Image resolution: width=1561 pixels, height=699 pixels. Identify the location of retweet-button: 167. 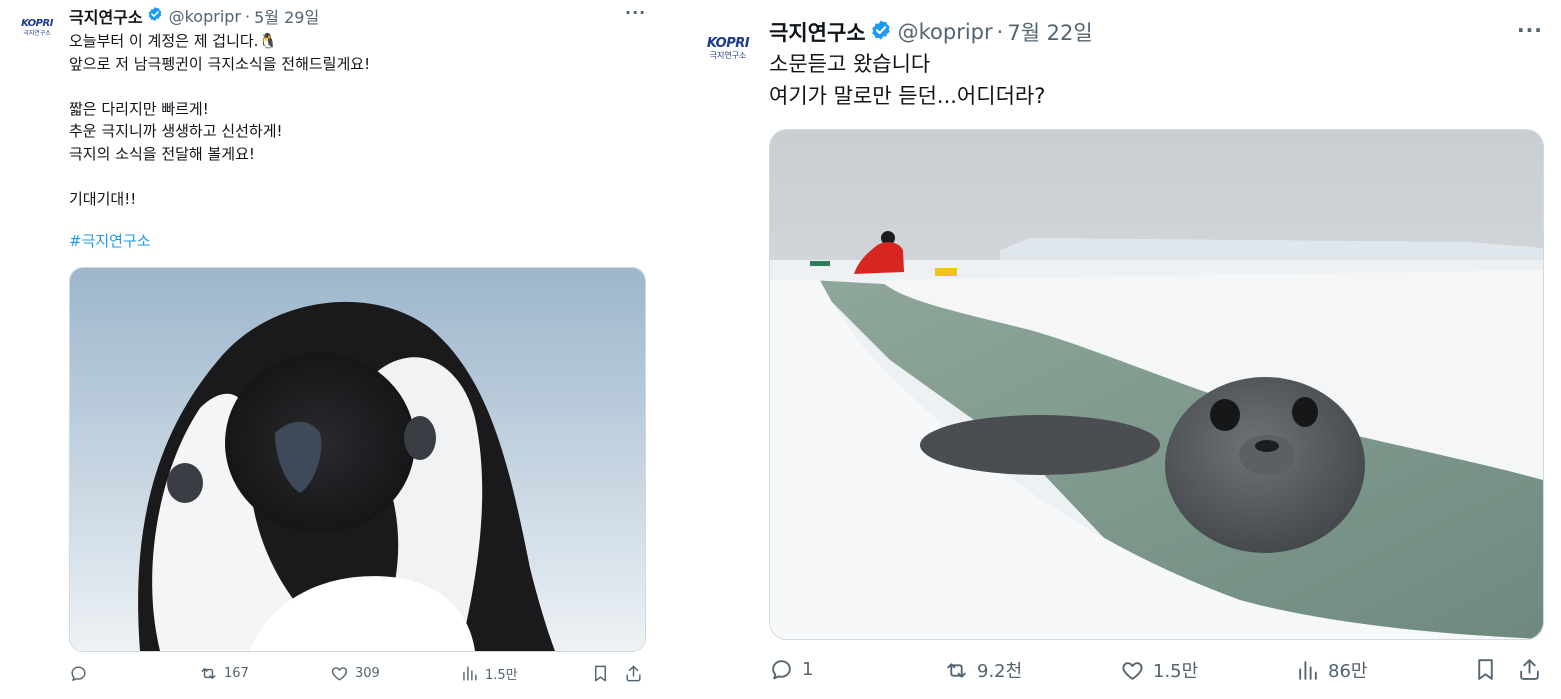
(224, 673).